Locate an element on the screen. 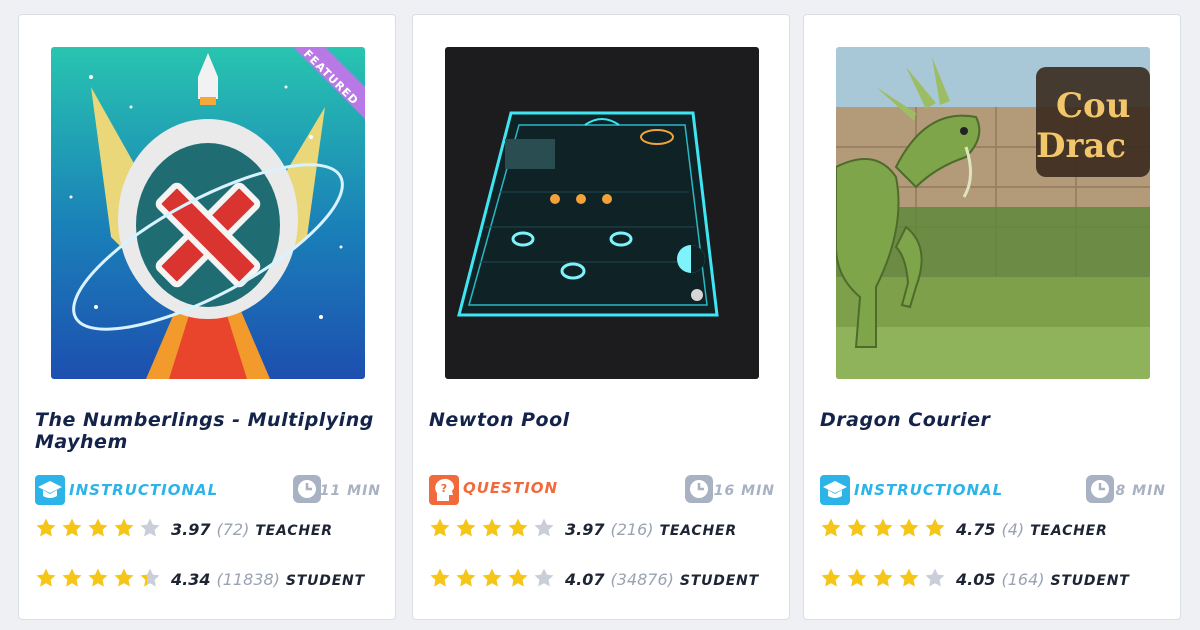 Image resolution: width=1200 pixels, height=630 pixels. newton-pool-artwork is located at coordinates (602, 213).